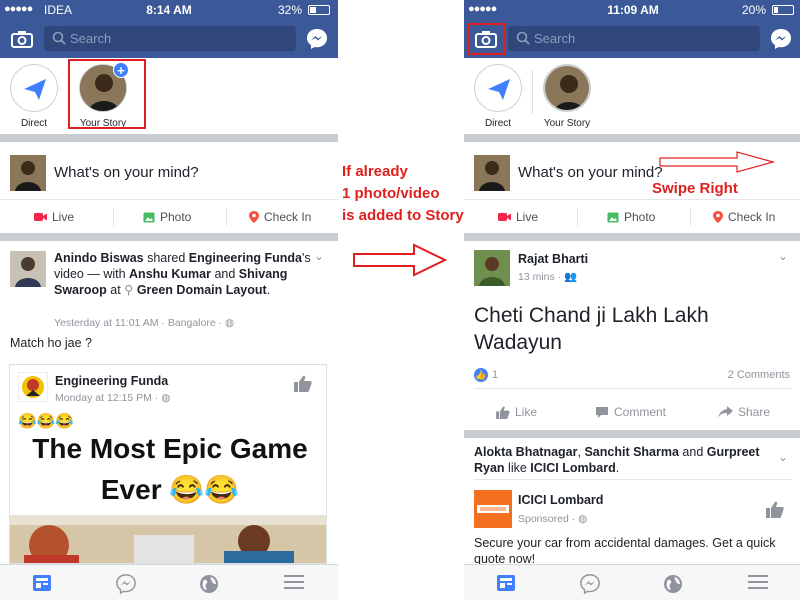 Image resolution: width=800 pixels, height=600 pixels. What do you see at coordinates (202, 290) in the screenshot?
I see `place-link: Green Domain Layout` at bounding box center [202, 290].